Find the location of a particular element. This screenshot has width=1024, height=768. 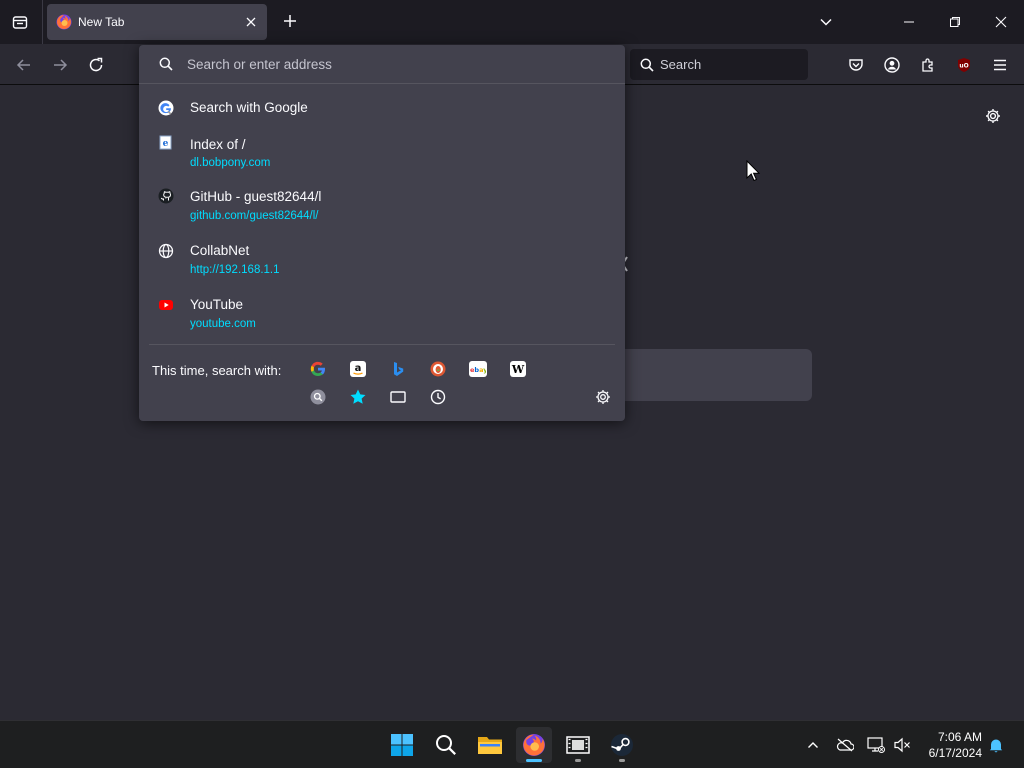

mouse-cursor is located at coordinates (753, 171).